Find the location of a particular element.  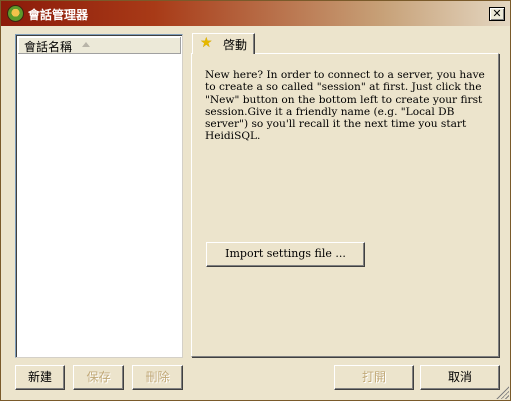

heidisql-app-icon is located at coordinates (15, 13).